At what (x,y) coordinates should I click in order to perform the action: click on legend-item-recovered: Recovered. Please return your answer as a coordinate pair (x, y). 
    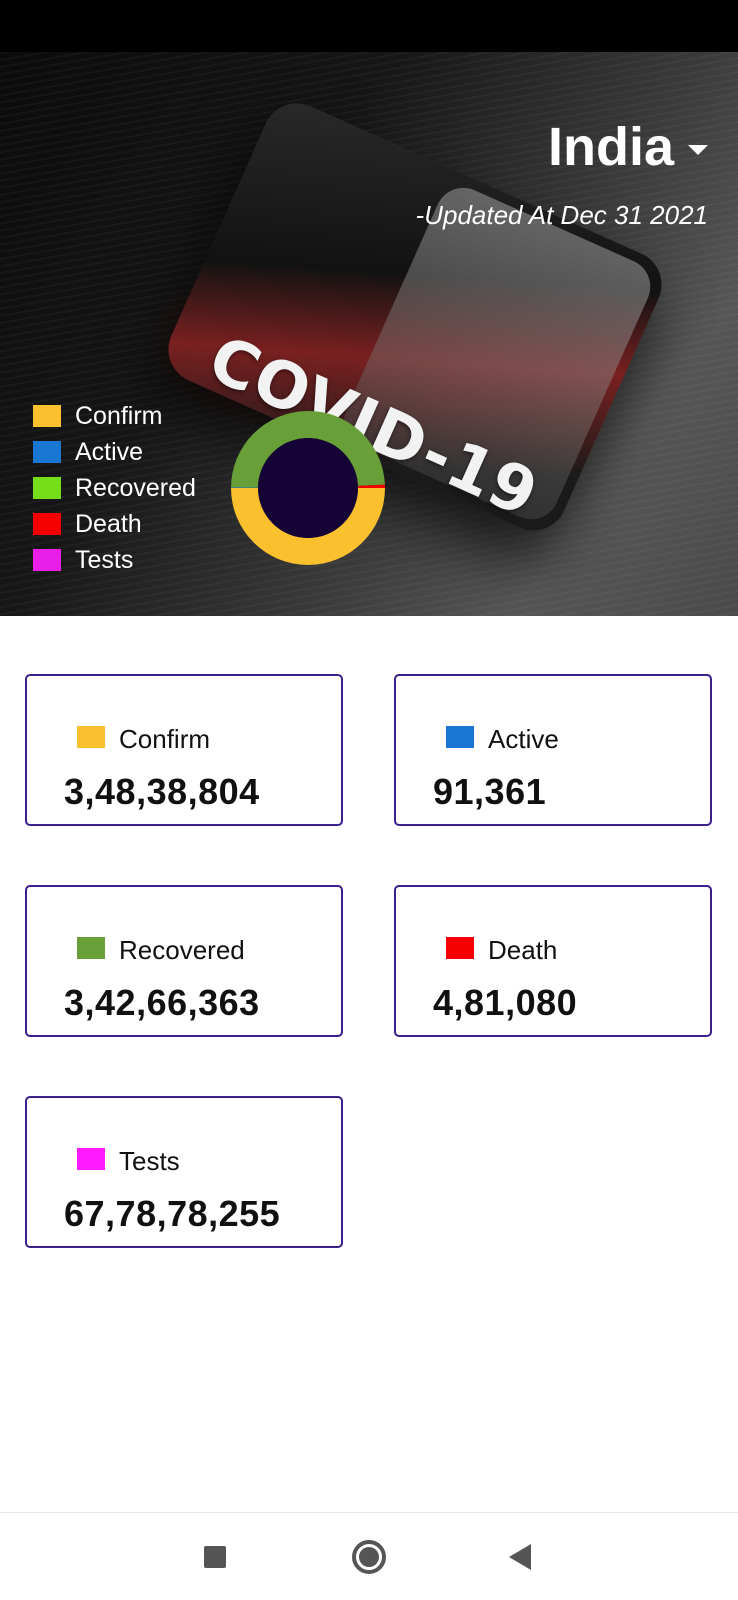
    Looking at the image, I should click on (114, 488).